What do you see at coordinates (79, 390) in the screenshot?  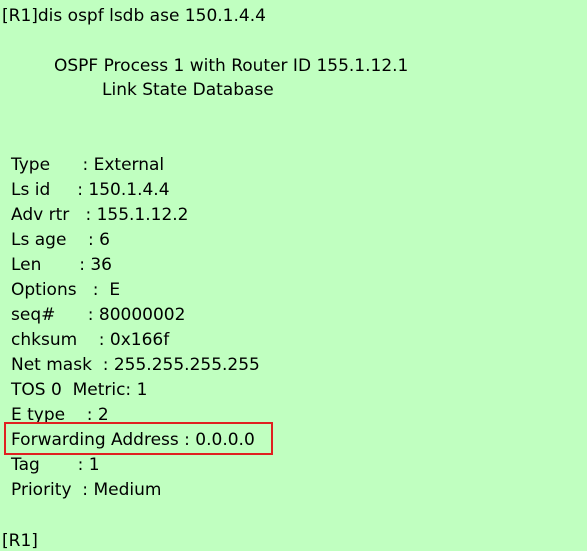 I see `field-tos-metric: TOS 0 Metric: 1` at bounding box center [79, 390].